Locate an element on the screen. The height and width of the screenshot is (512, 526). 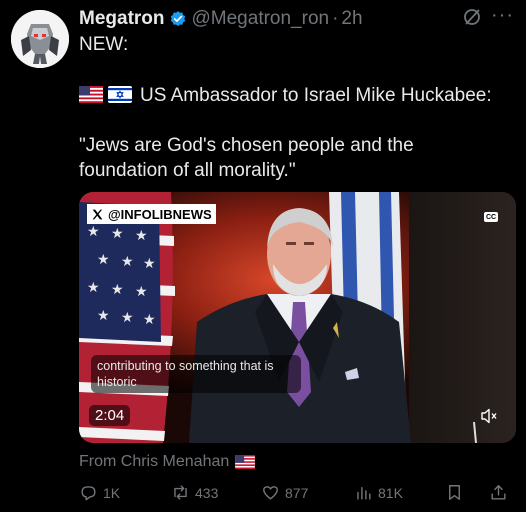
action-bar: 1K 433 877 81K is located at coordinates (297, 494).